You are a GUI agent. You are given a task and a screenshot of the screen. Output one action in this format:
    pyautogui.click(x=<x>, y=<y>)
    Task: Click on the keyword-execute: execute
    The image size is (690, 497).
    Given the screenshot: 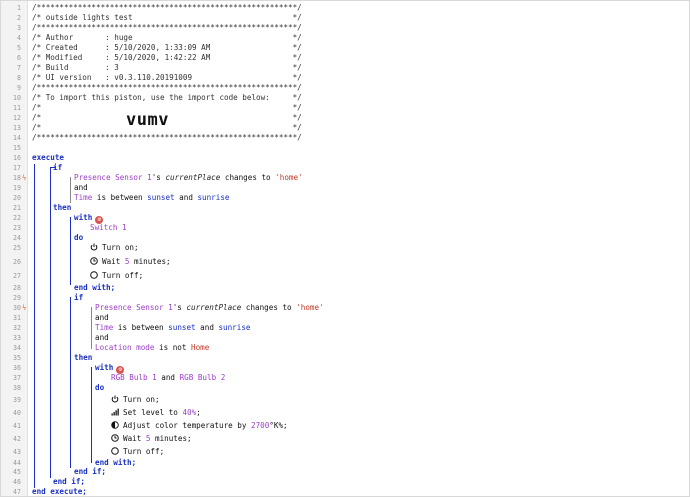 What is the action you would take?
    pyautogui.click(x=48, y=157)
    